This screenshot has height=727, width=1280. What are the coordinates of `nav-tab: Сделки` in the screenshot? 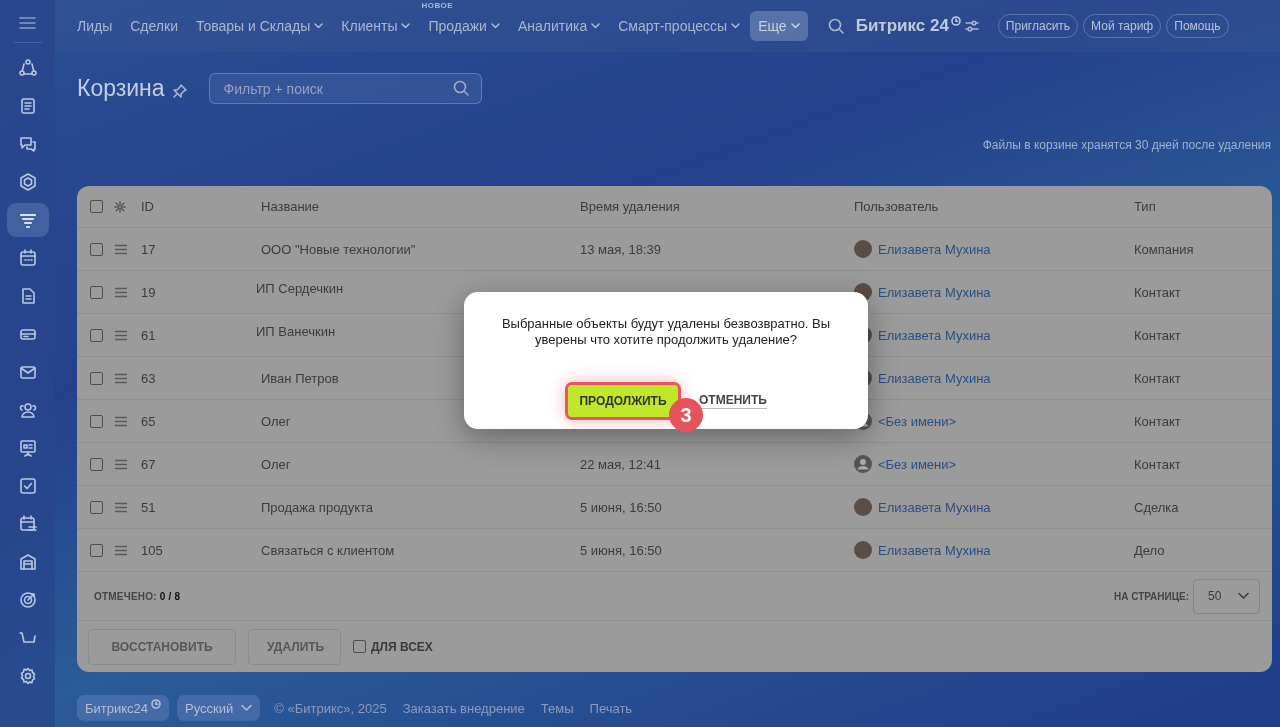 It's located at (154, 26).